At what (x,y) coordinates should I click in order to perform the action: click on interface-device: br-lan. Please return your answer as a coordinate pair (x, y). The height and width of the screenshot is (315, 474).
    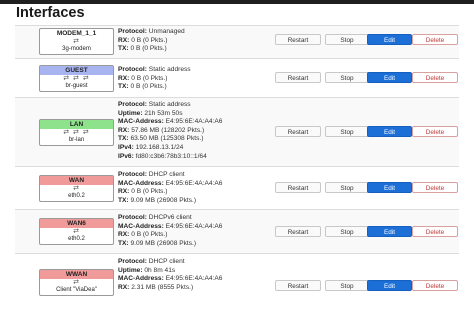
    Looking at the image, I should click on (76, 140).